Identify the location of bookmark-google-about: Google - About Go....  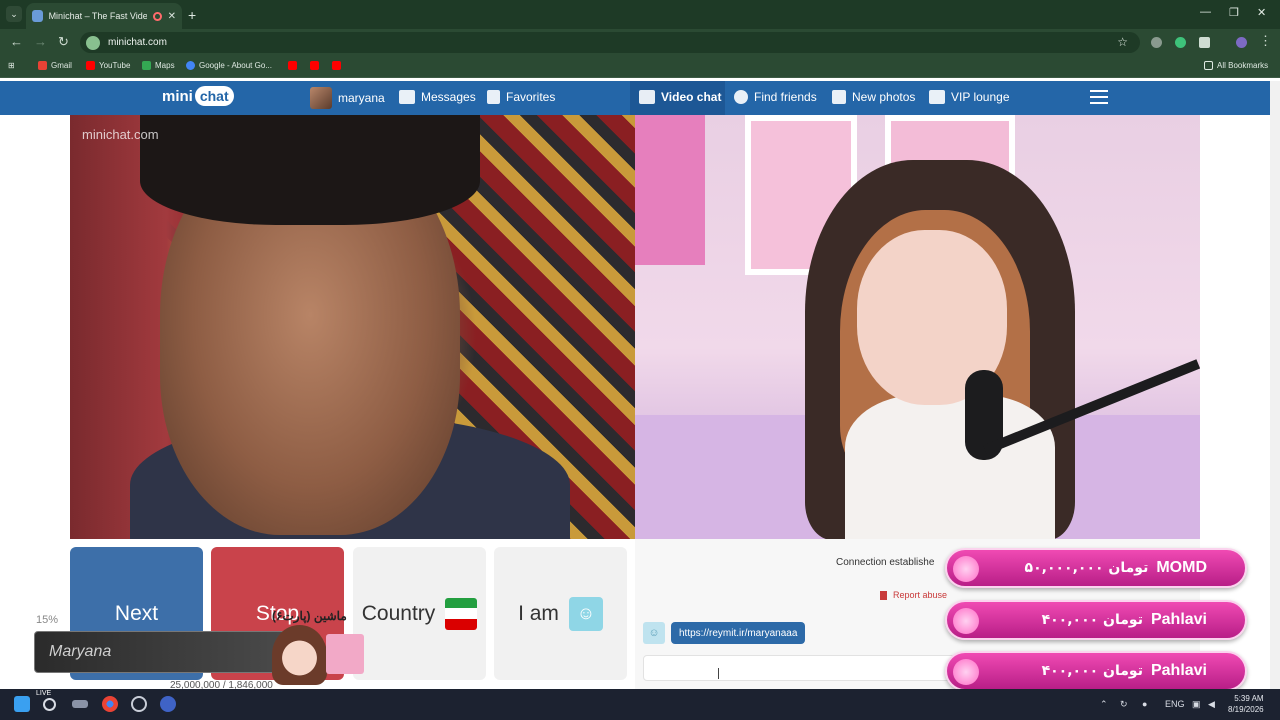
(229, 65).